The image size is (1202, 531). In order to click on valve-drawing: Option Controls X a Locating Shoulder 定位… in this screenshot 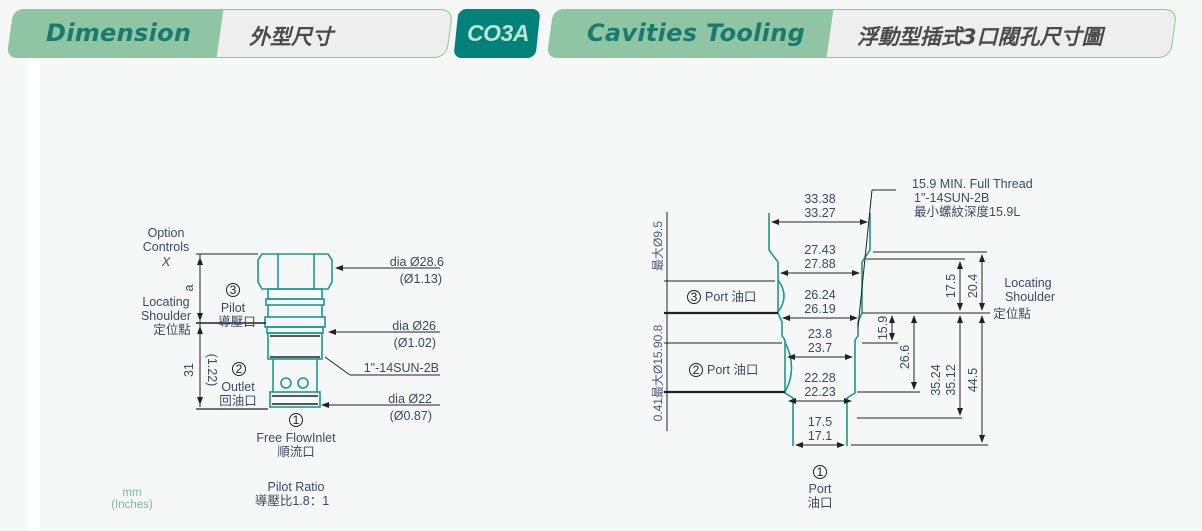, I will do `click(277, 368)`.